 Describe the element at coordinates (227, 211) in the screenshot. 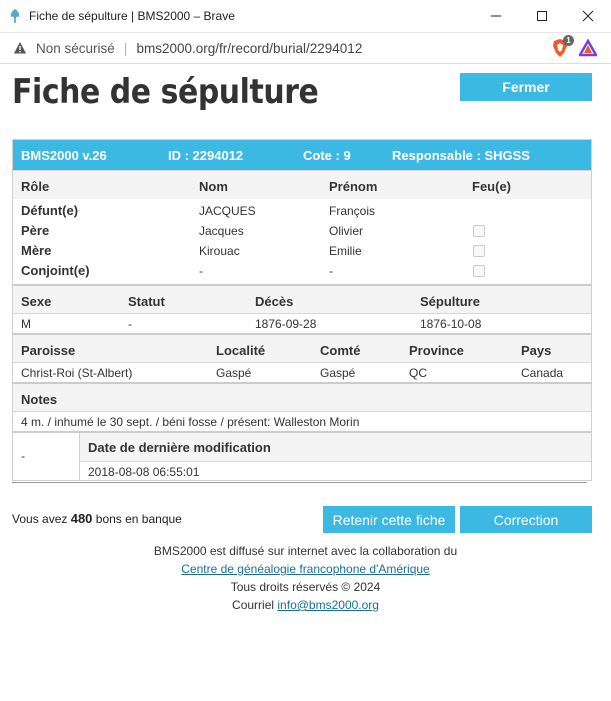

I see `person-nom: JACQUES` at that location.